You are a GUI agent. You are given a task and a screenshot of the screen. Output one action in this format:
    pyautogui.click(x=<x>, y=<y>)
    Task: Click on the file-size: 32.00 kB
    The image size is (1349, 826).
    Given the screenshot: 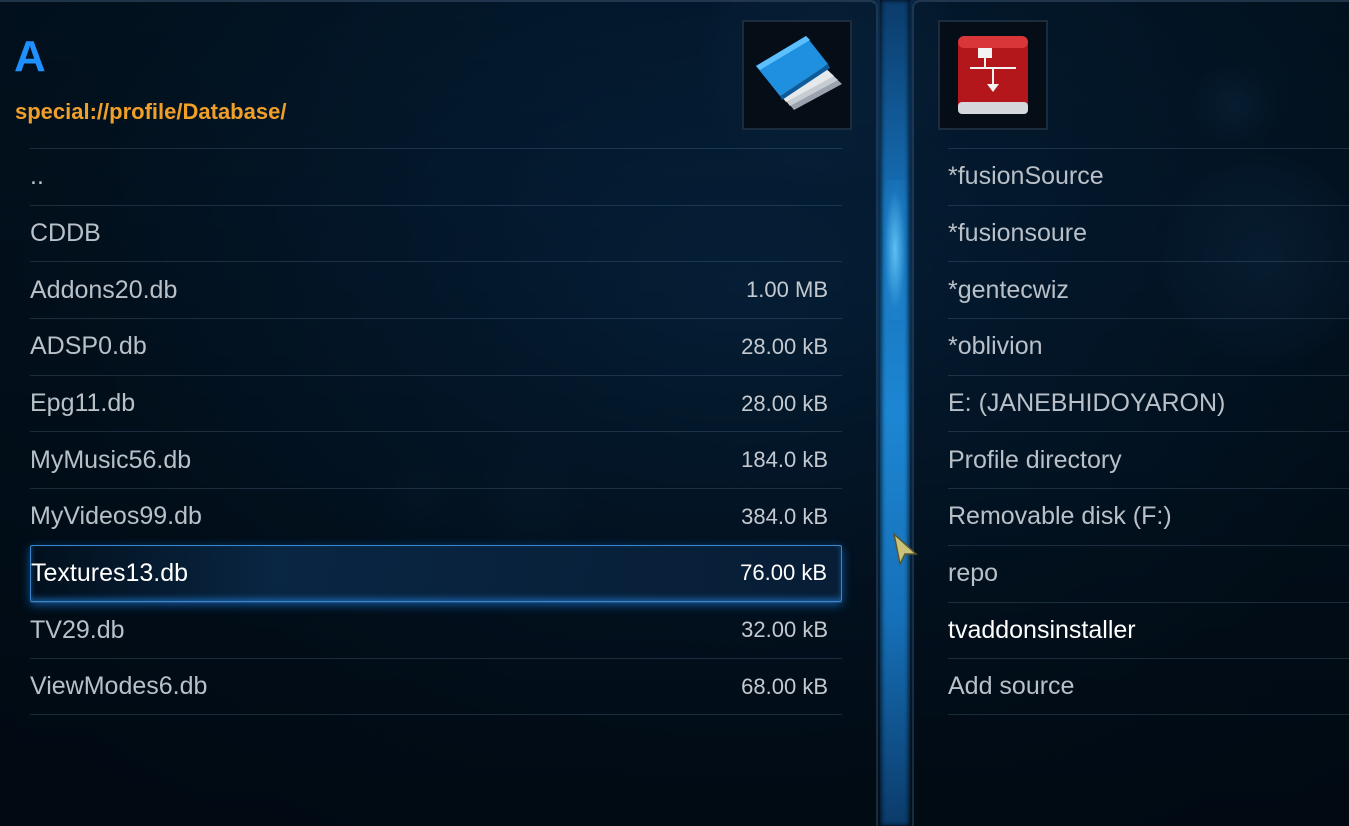 What is the action you would take?
    pyautogui.click(x=784, y=630)
    